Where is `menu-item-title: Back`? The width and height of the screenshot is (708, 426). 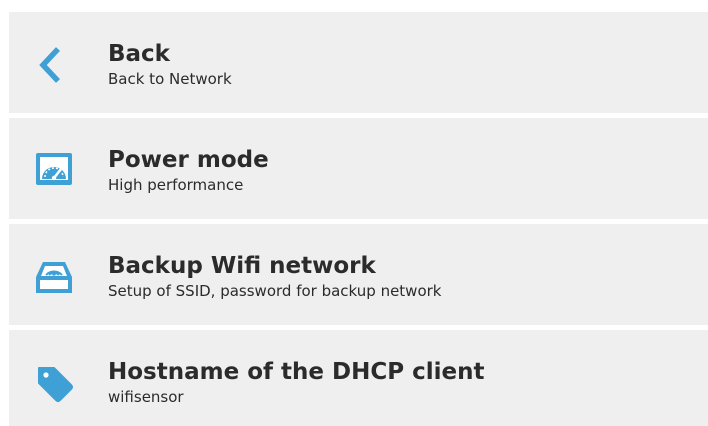
menu-item-title: Back is located at coordinates (139, 54).